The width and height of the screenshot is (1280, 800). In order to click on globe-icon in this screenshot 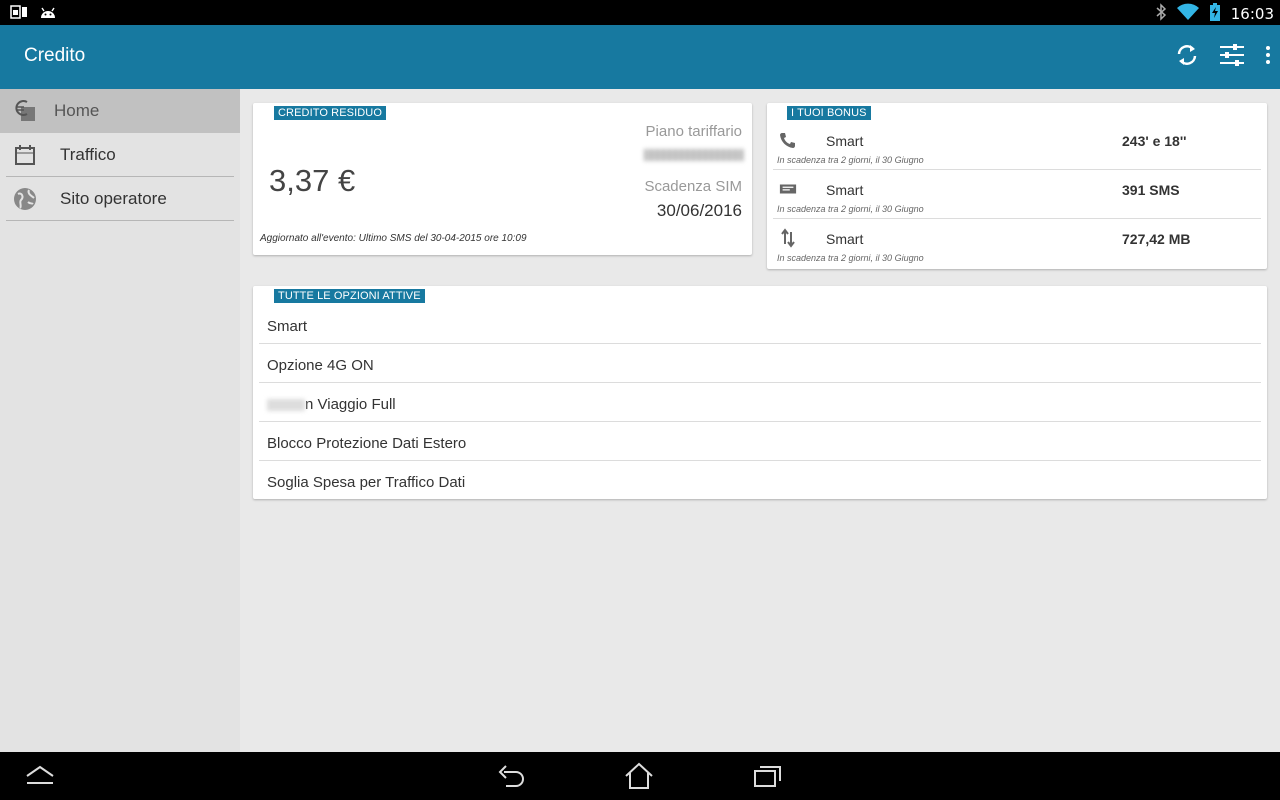, I will do `click(25, 199)`.